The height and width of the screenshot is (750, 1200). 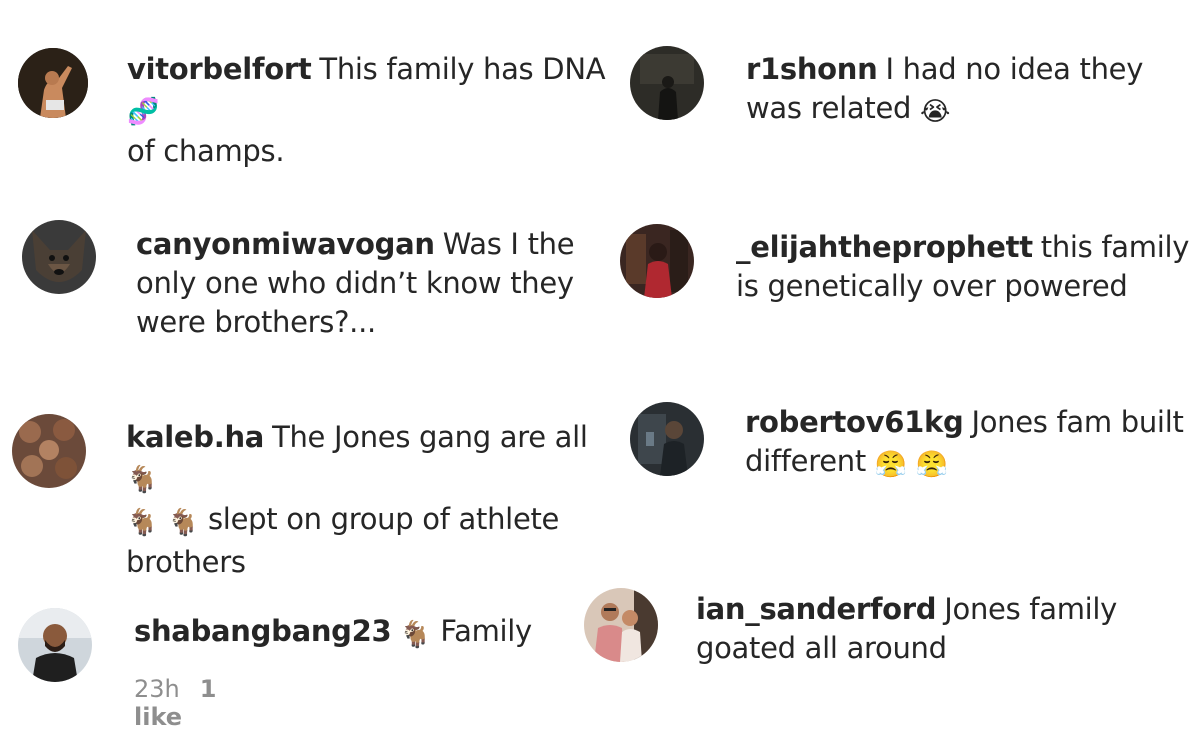 What do you see at coordinates (462, 69) in the screenshot?
I see `comment-text: This family has DNA` at bounding box center [462, 69].